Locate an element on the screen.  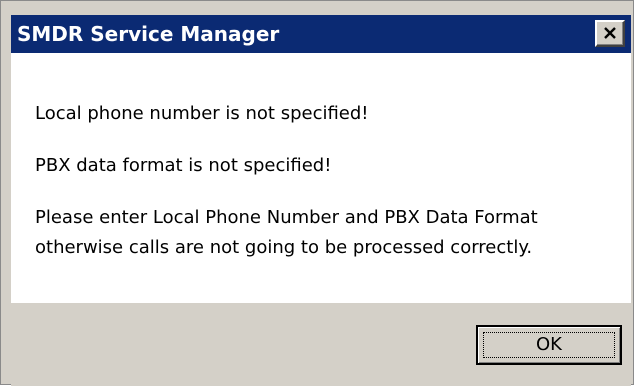
close-button is located at coordinates (610, 33).